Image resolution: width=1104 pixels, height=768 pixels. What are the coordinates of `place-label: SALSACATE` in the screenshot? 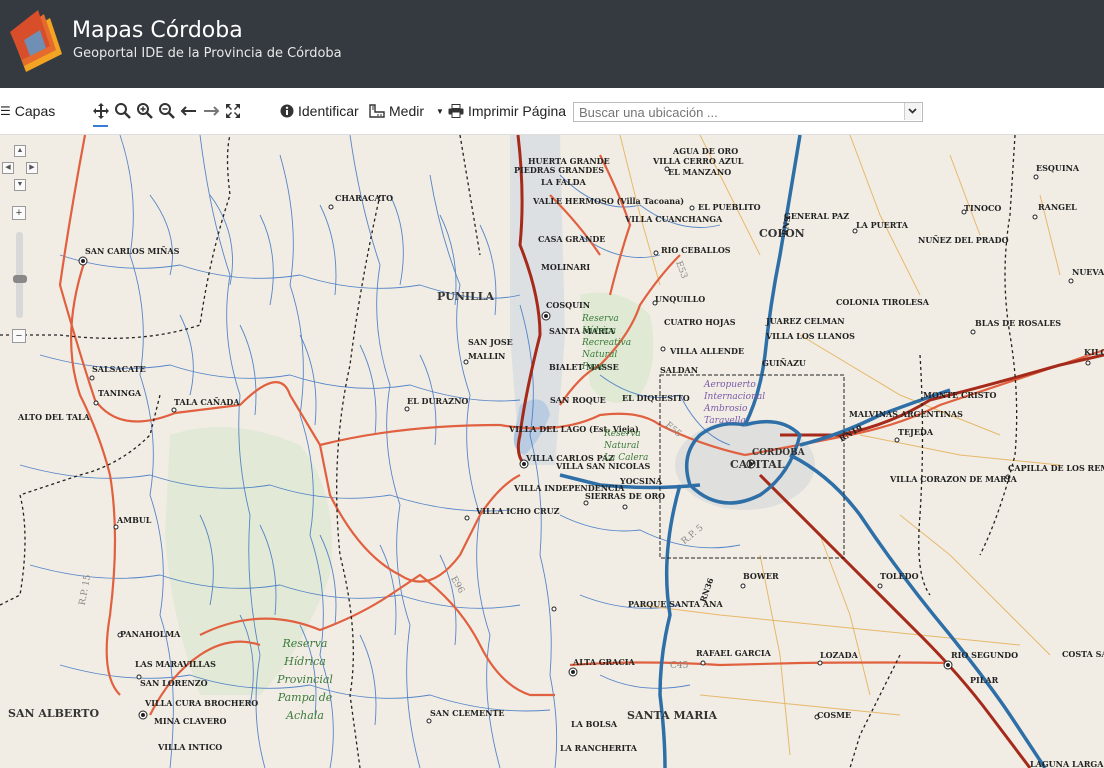 It's located at (119, 369).